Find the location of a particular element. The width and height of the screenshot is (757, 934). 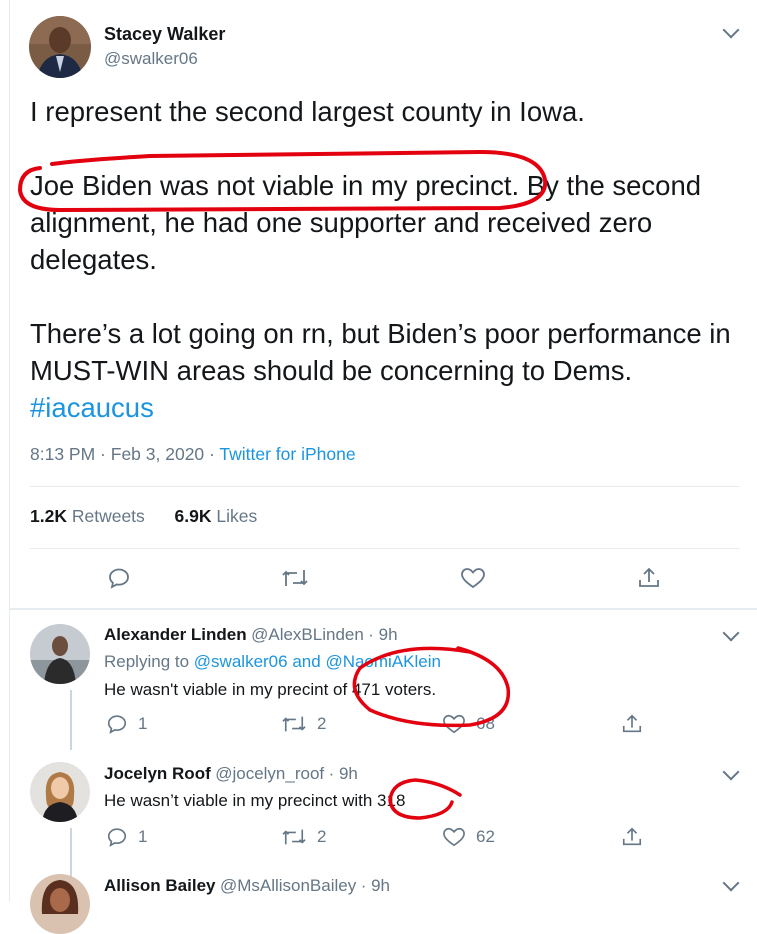

hashtag-link: #iacaucus is located at coordinates (92, 407).